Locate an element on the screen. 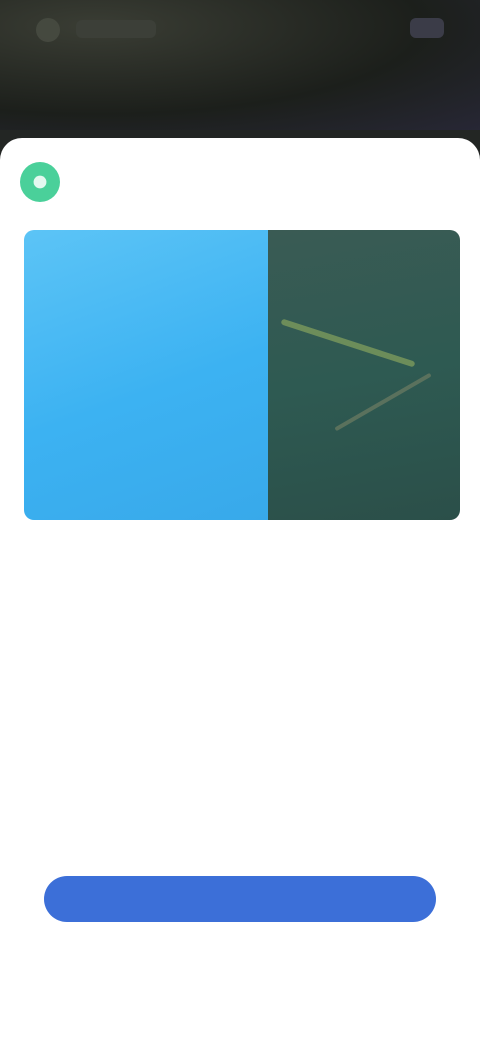  preview-image-left is located at coordinates (146, 375).